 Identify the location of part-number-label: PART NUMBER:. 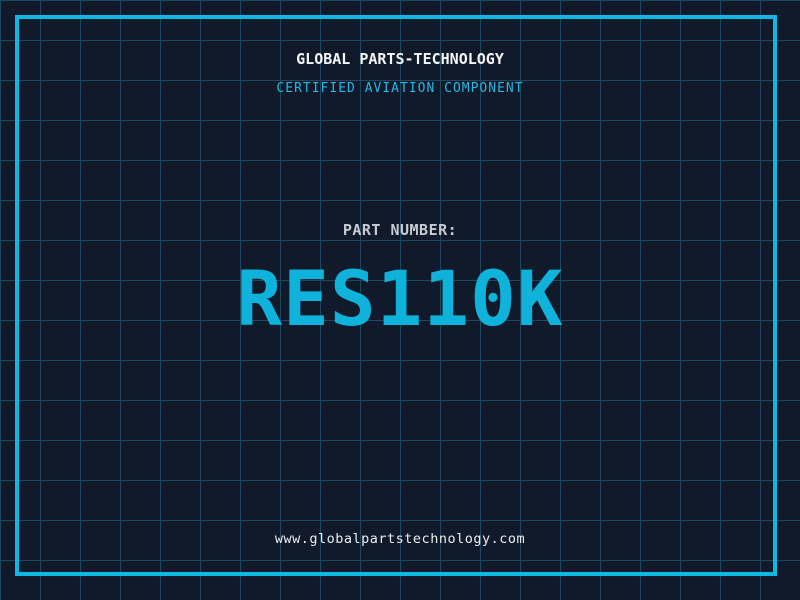
(400, 230).